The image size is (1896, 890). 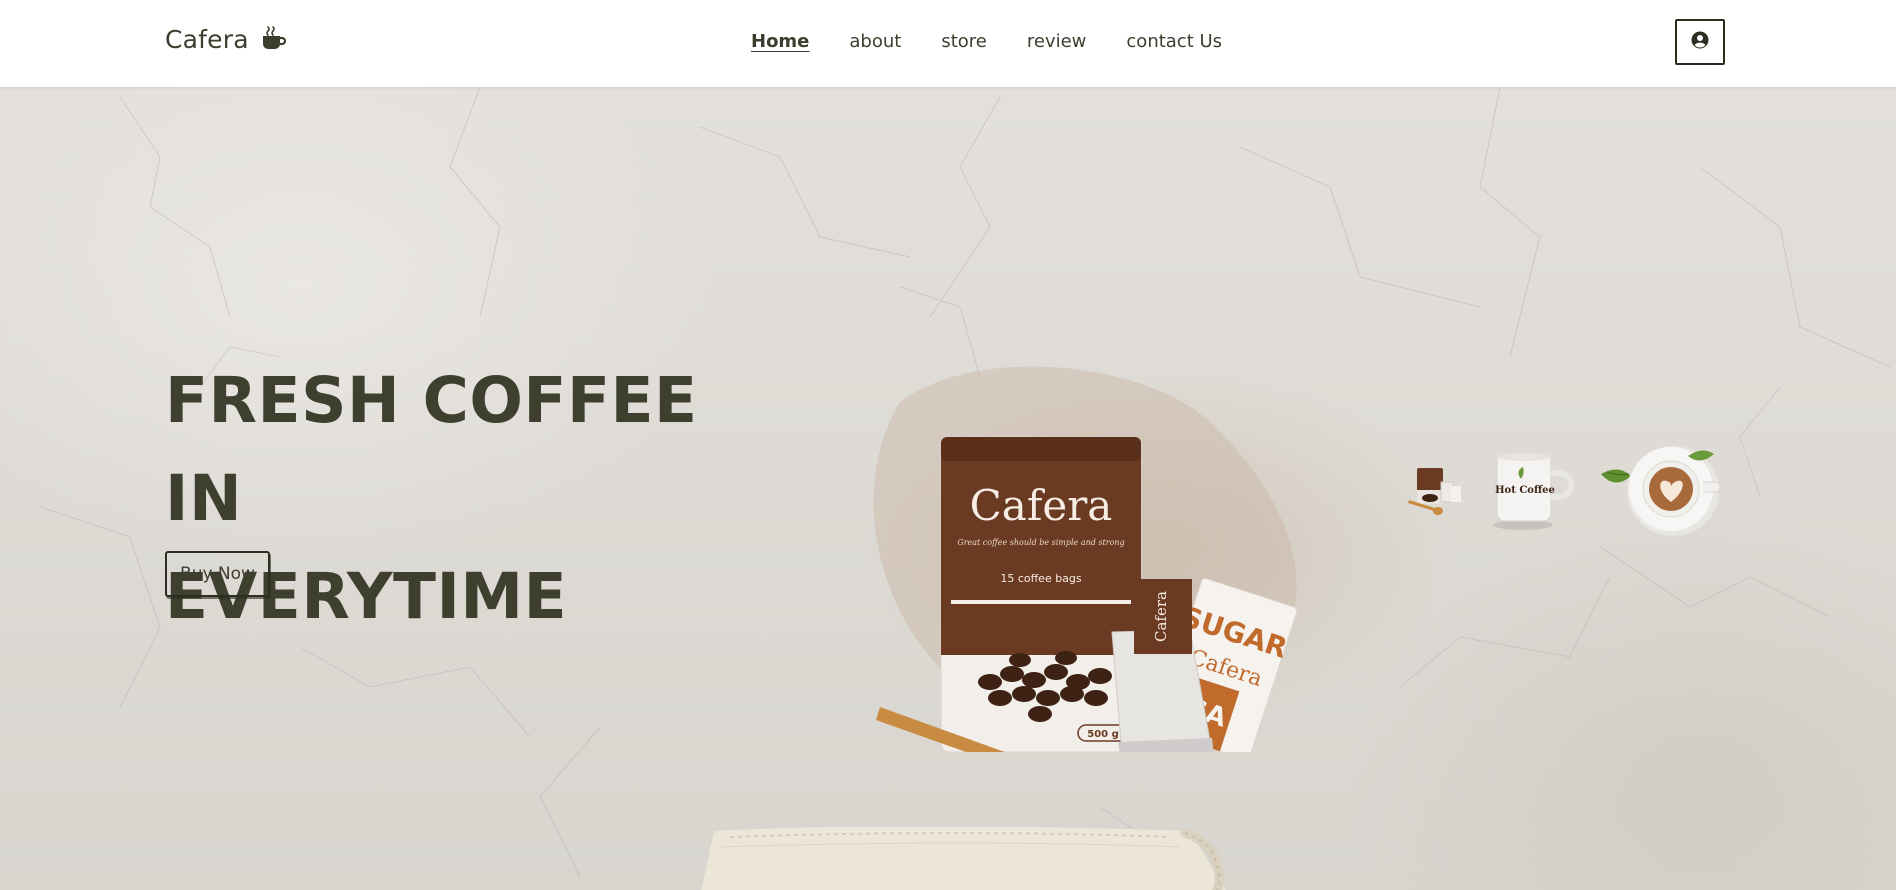 I want to click on nav-store: store, so click(x=964, y=41).